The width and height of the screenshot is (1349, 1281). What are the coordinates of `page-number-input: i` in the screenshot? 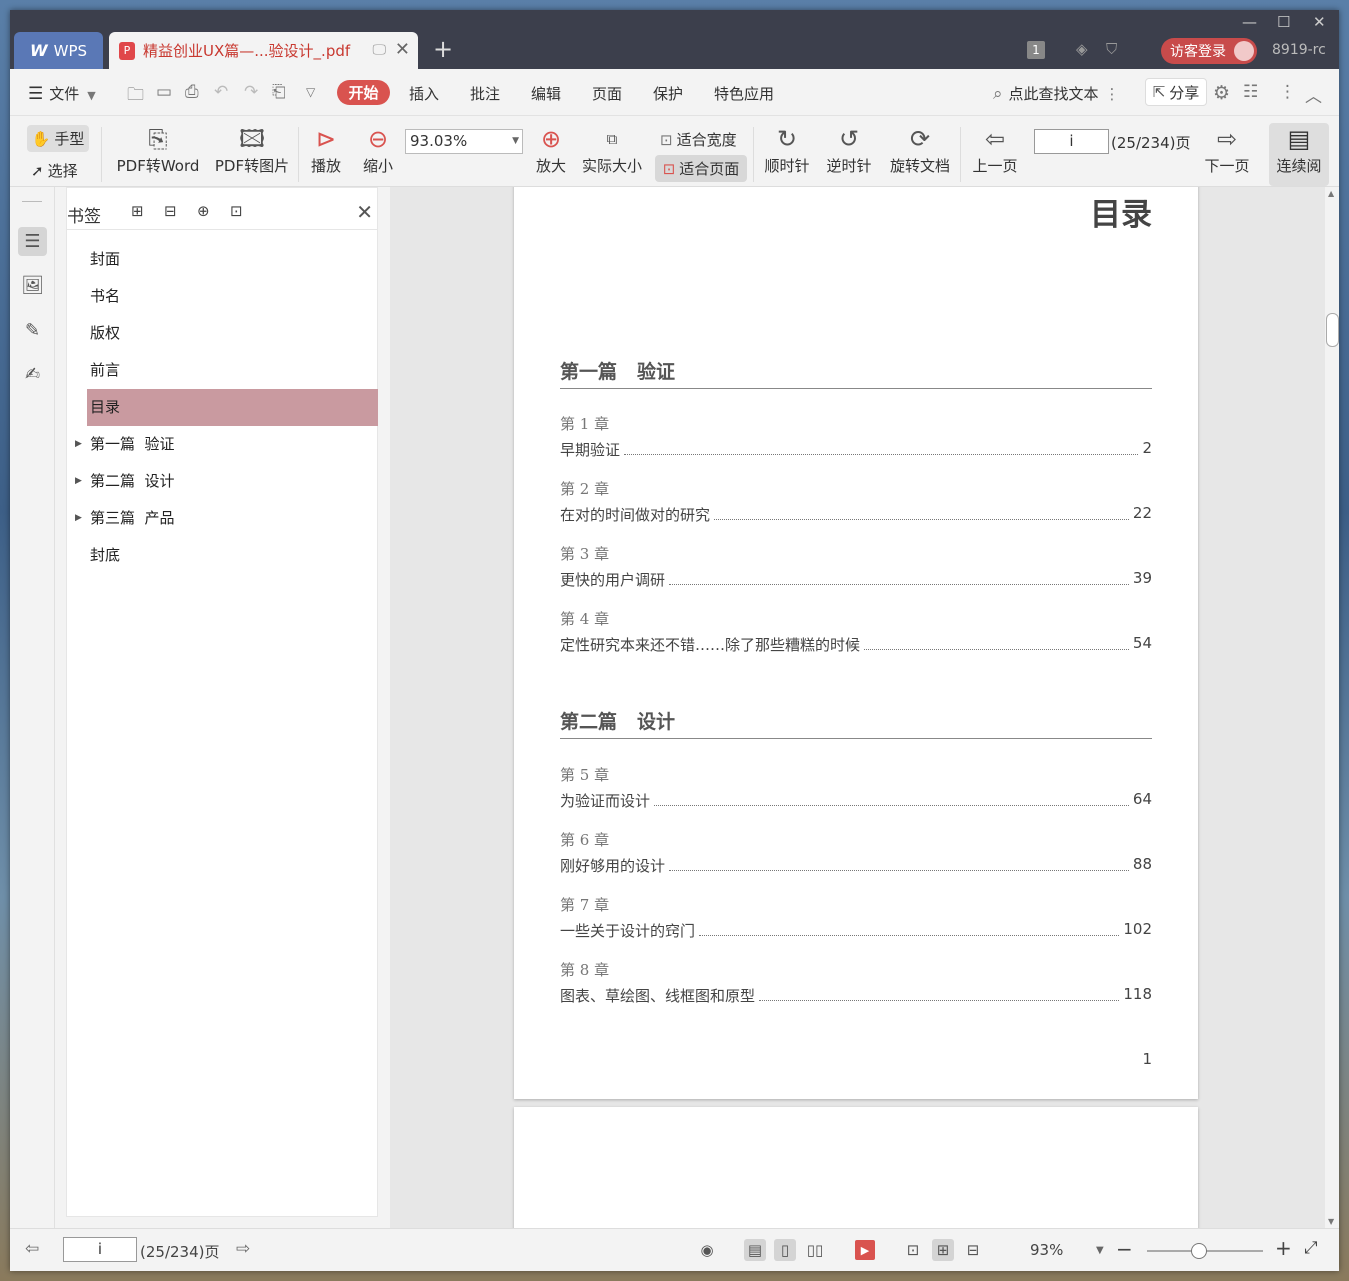 It's located at (1071, 141).